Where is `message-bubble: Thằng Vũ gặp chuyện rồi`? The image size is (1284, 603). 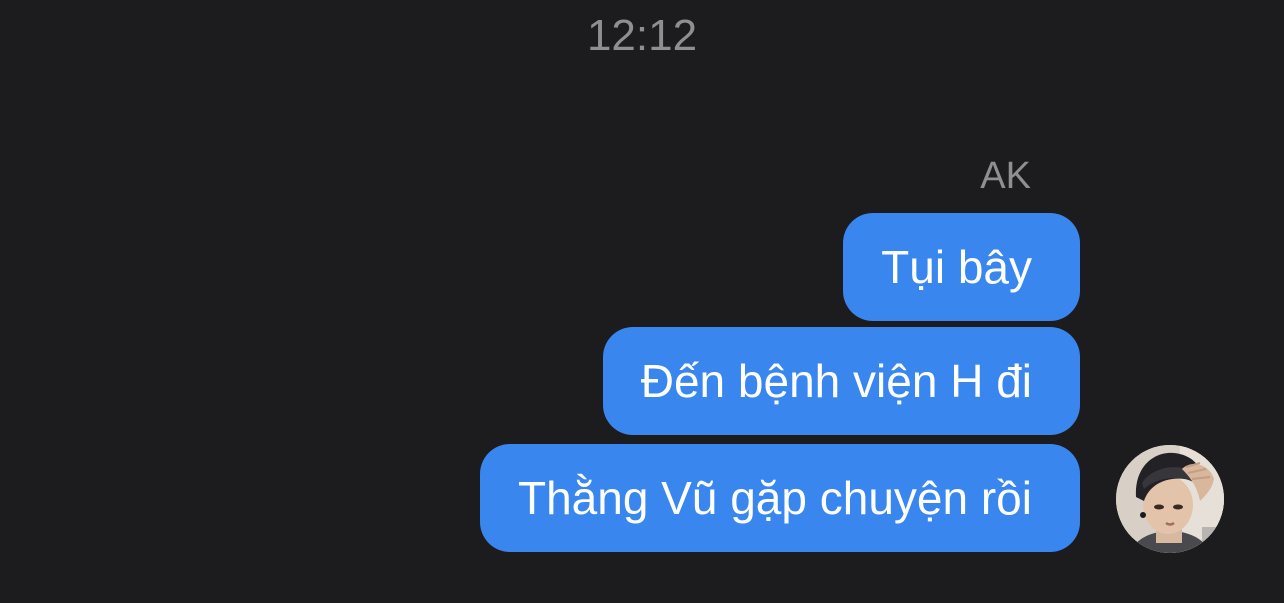
message-bubble: Thằng Vũ gặp chuyện rồi is located at coordinates (779, 498).